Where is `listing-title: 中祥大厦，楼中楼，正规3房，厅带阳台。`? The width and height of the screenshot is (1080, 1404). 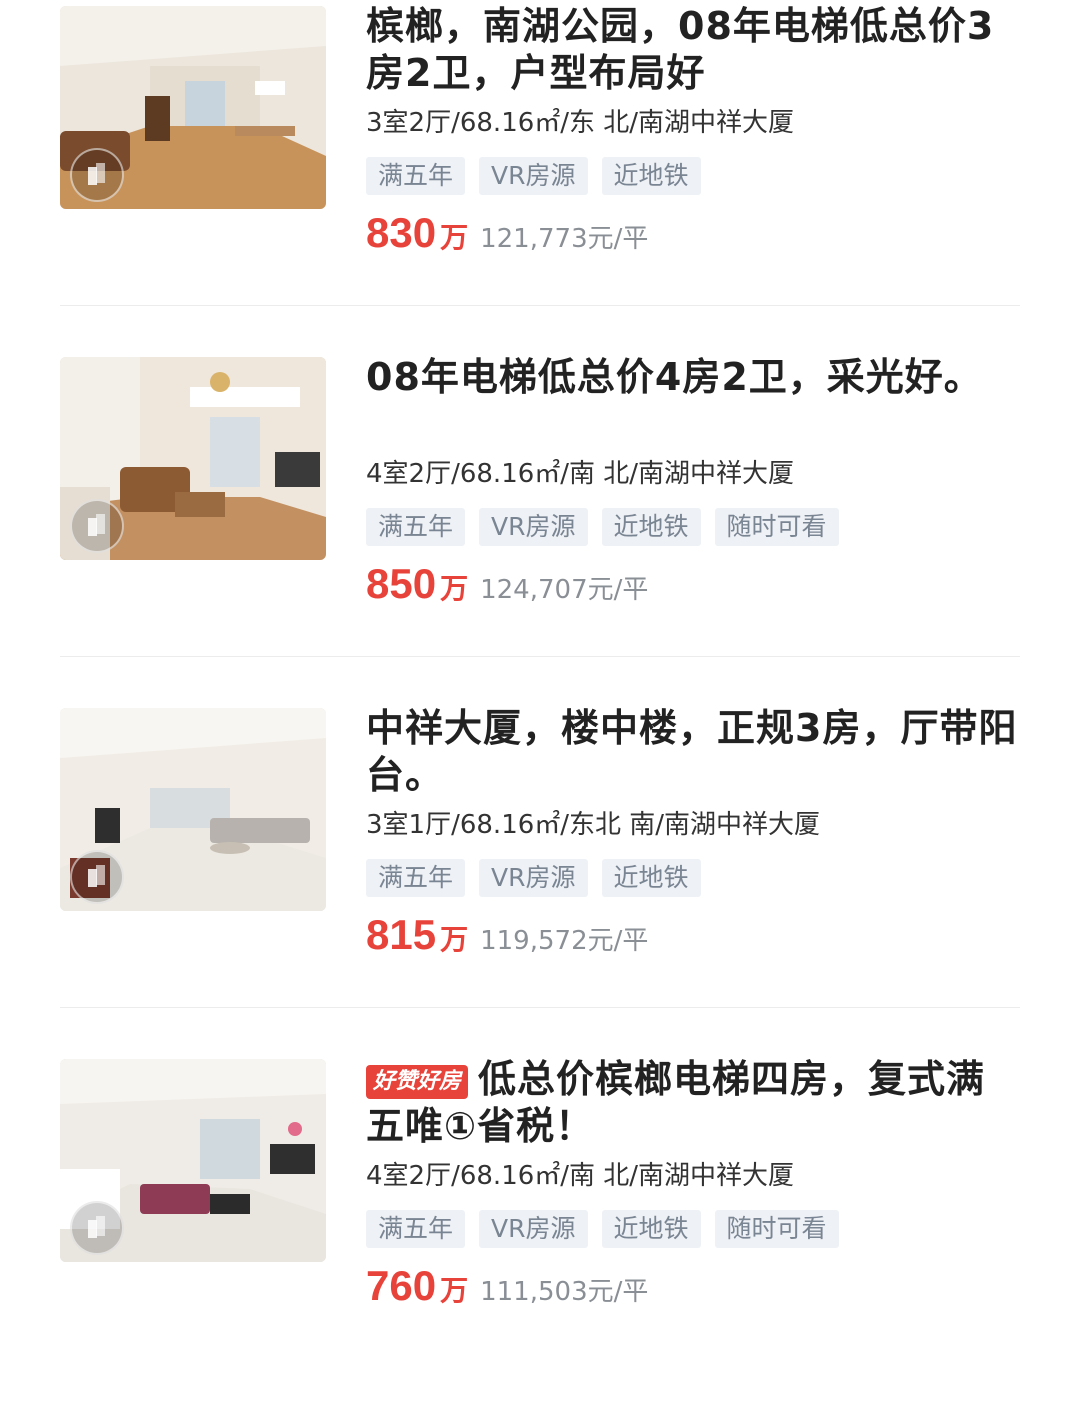 listing-title: 中祥大厦，楼中楼，正规3房，厅带阳台。 is located at coordinates (693, 752).